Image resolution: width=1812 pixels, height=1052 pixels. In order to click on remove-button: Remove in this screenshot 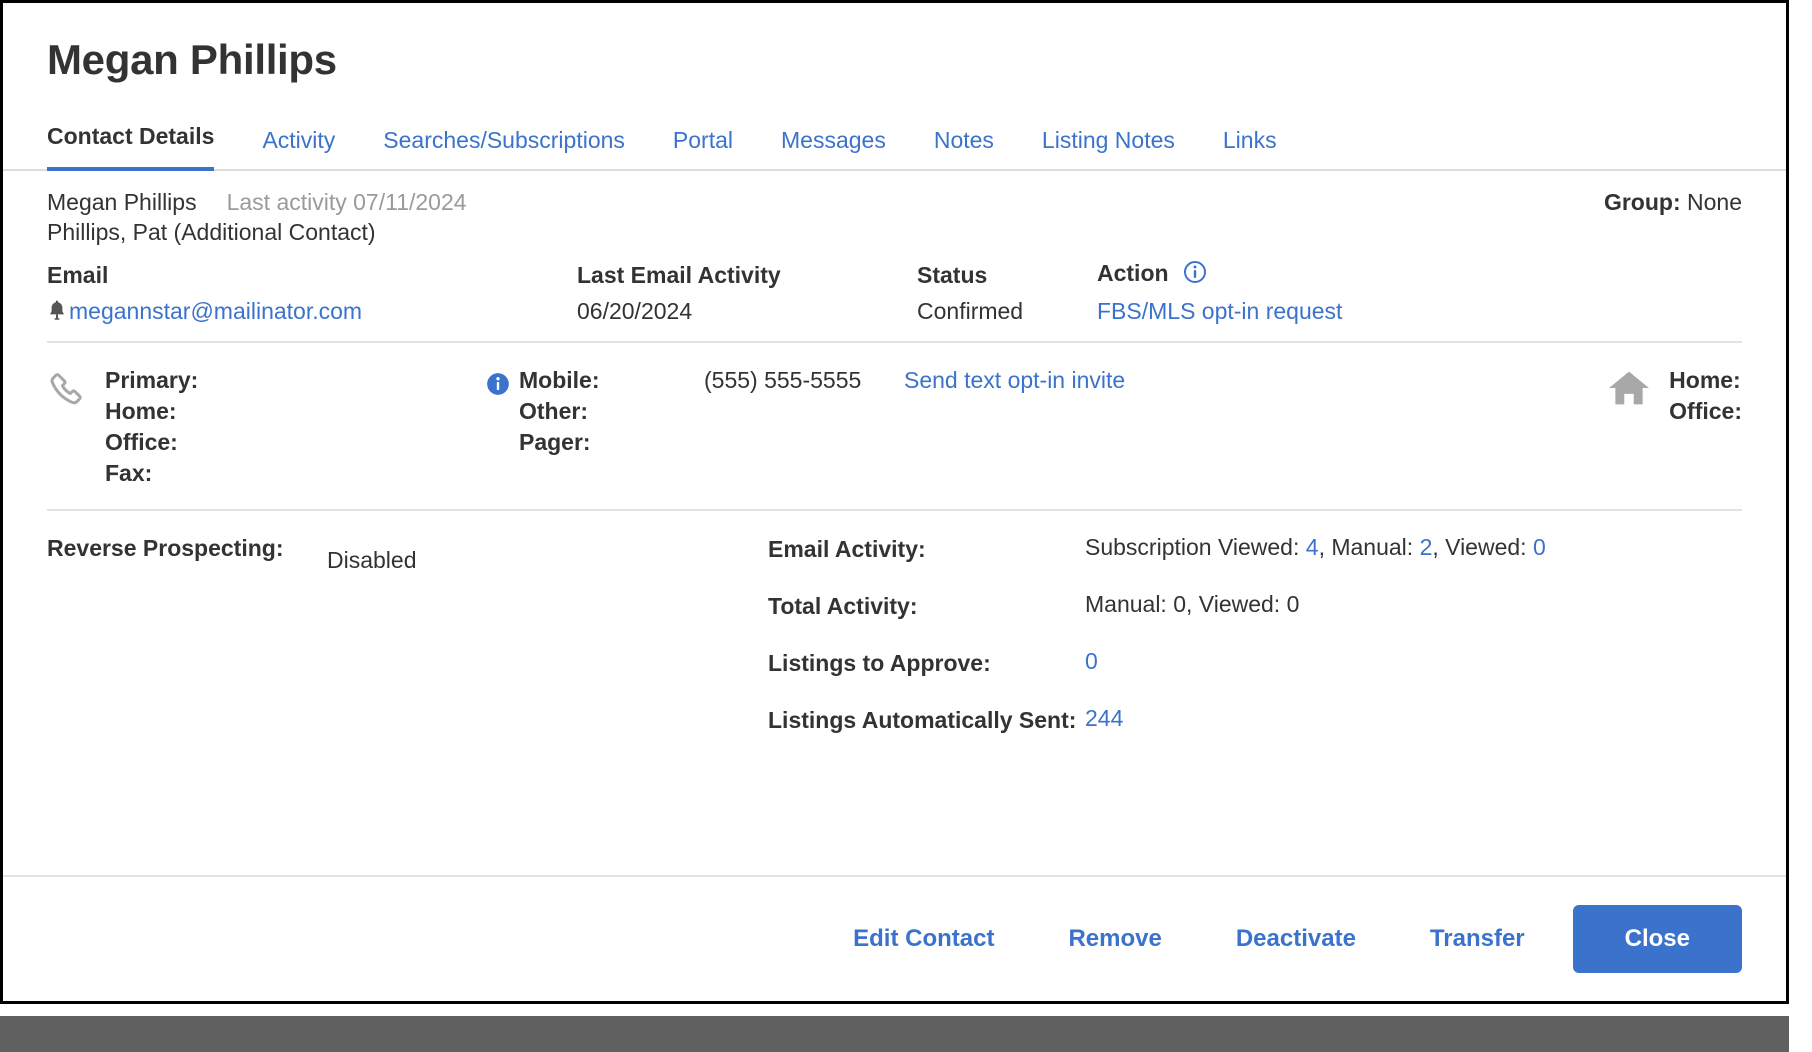, I will do `click(1114, 939)`.